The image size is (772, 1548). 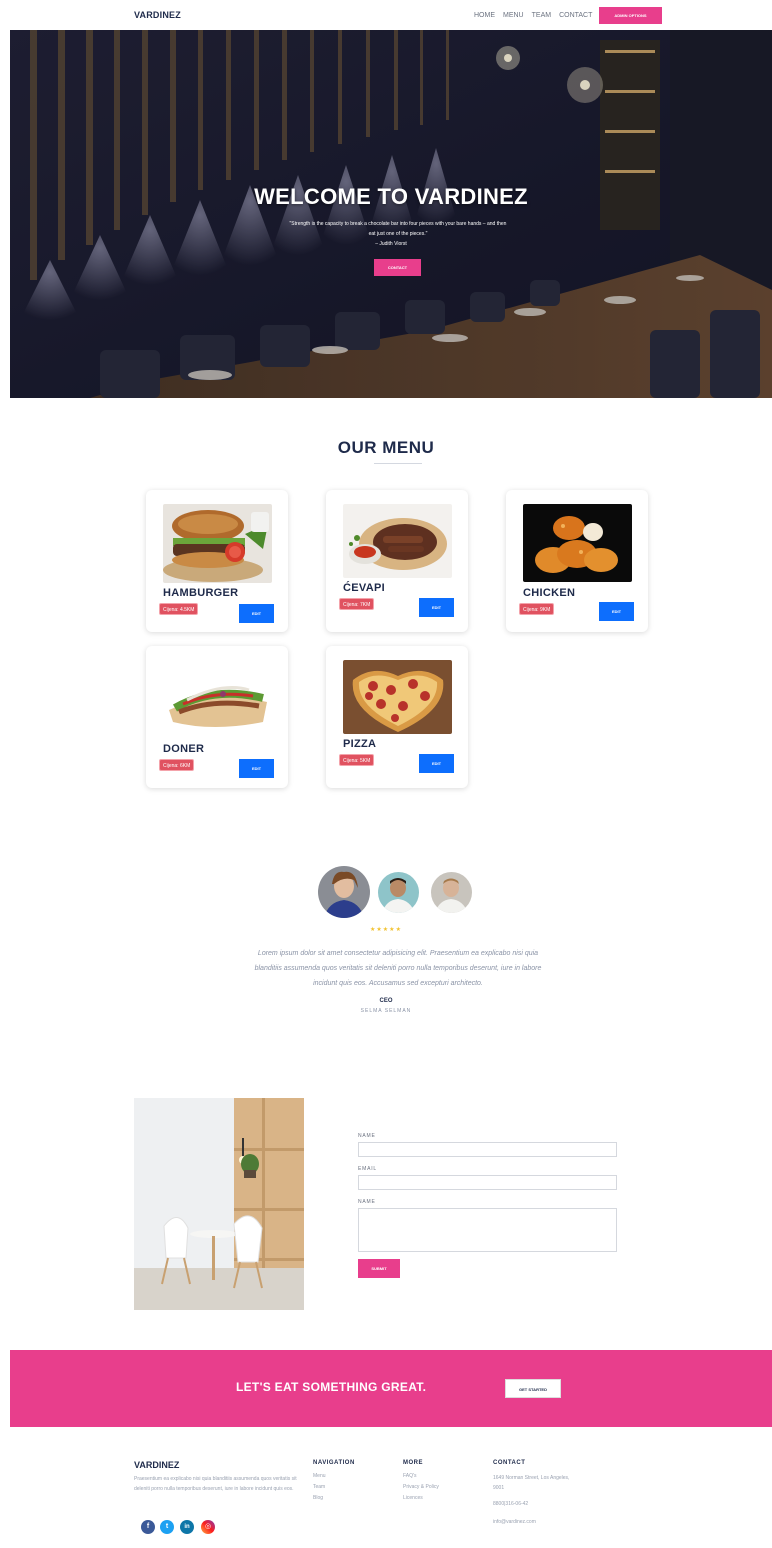 I want to click on get-started-button: GET STARTED, so click(x=533, y=1388).